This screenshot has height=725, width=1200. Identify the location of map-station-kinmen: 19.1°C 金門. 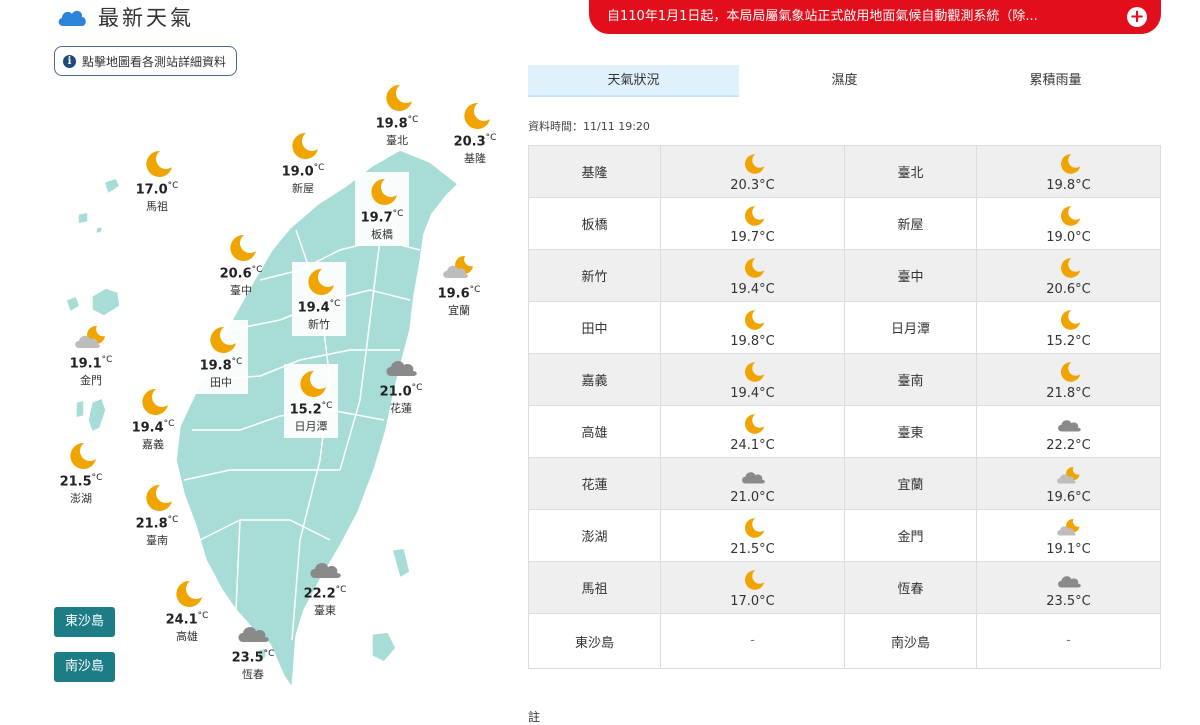
(91, 355).